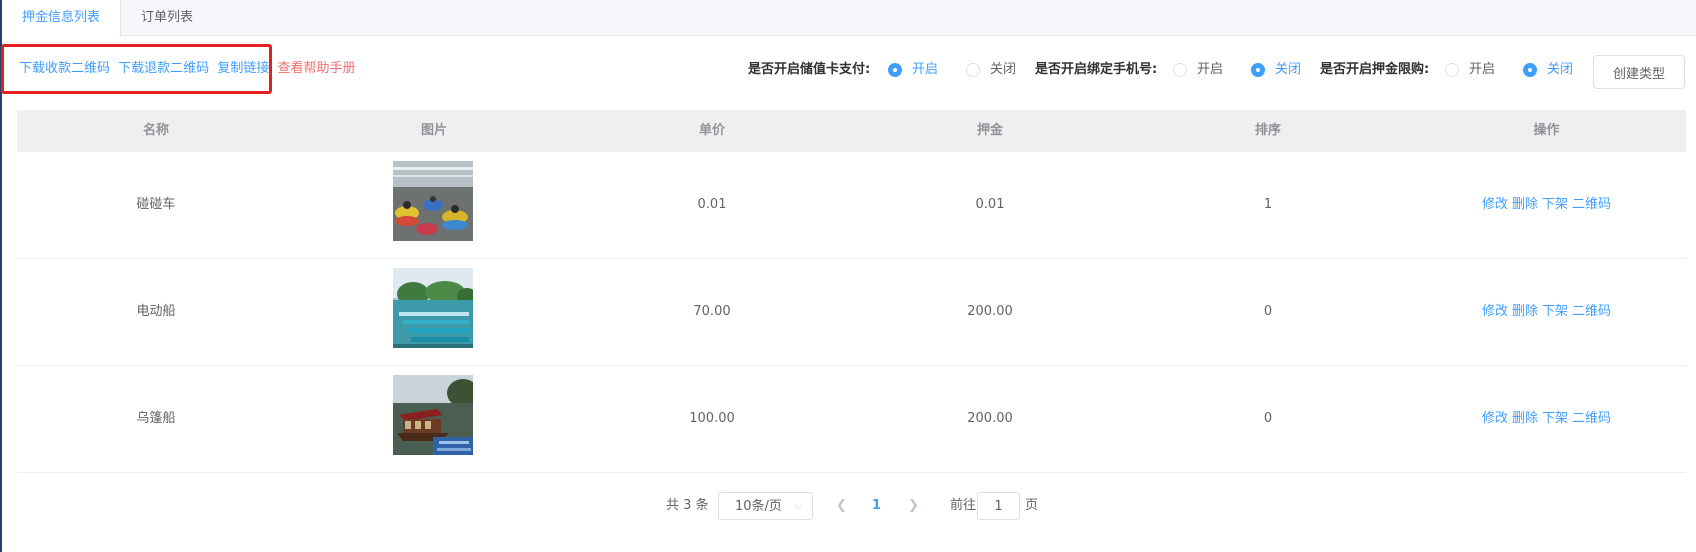 This screenshot has height=552, width=1696. I want to click on goto-suffix: 页, so click(1032, 505).